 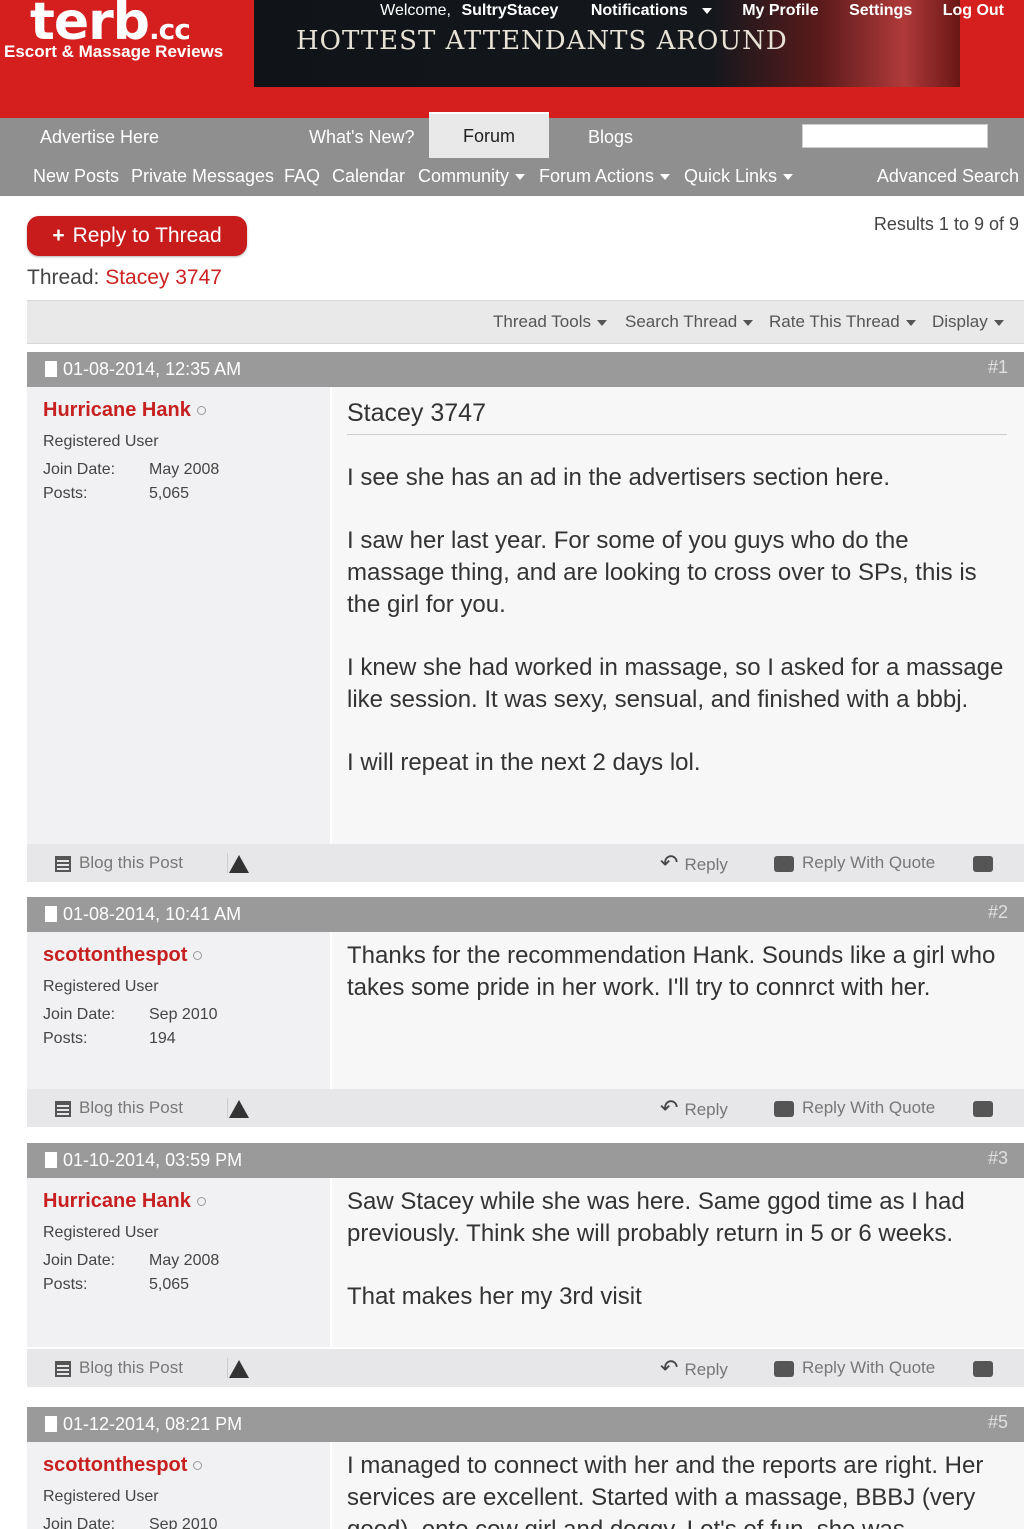 What do you see at coordinates (968, 322) in the screenshot?
I see `display-menu: Display` at bounding box center [968, 322].